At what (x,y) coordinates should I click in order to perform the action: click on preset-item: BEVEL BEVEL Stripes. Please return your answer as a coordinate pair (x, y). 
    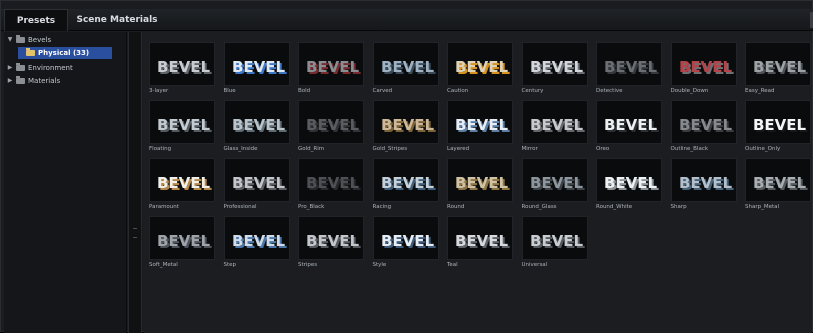
    Looking at the image, I should click on (331, 246).